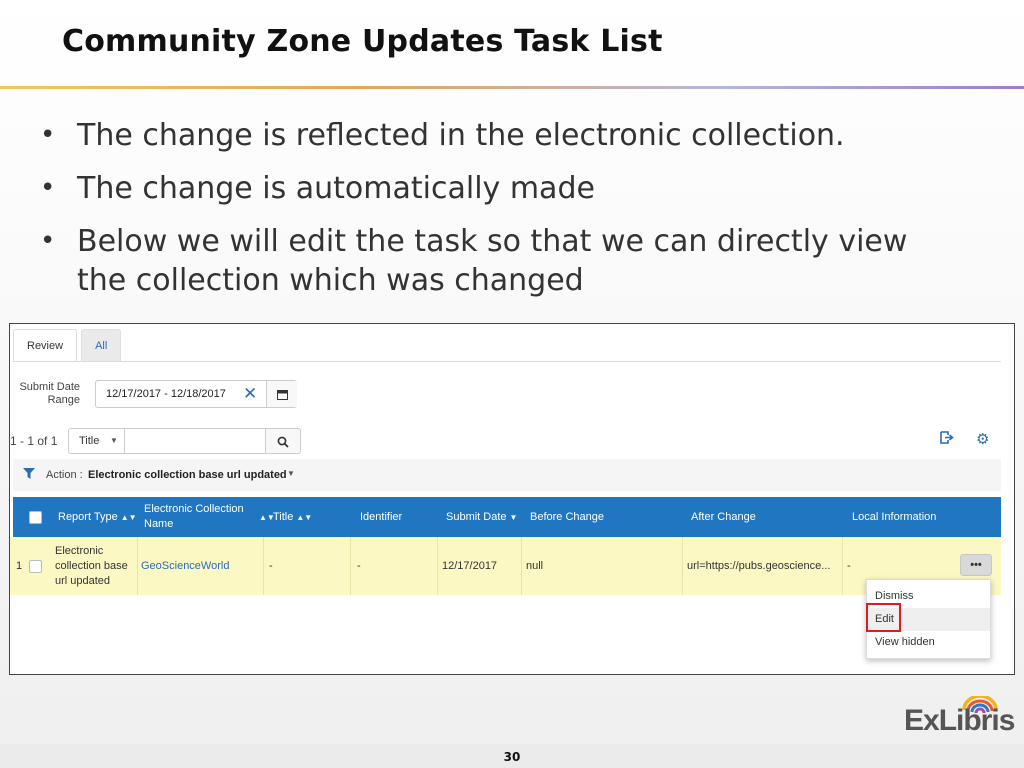 Image resolution: width=1024 pixels, height=768 pixels. I want to click on search-field-select: Title ▼, so click(96, 441).